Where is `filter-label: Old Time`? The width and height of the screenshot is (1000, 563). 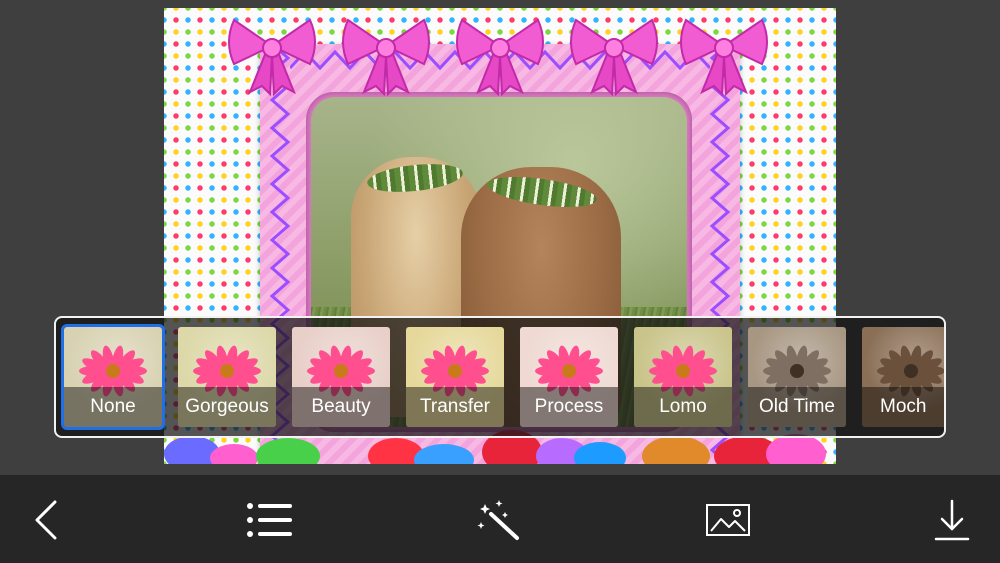 filter-label: Old Time is located at coordinates (797, 407).